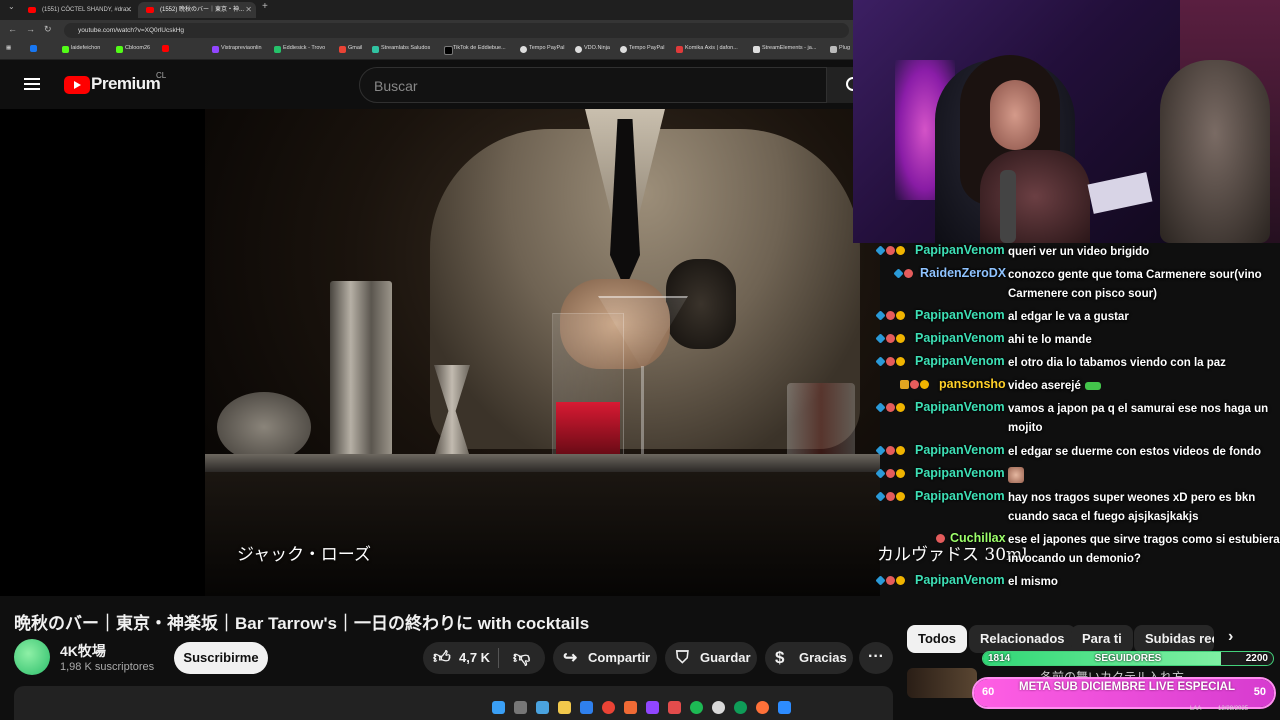  What do you see at coordinates (237, 49) in the screenshot?
I see `bookmark-item: Vistrapreviaonlin` at bounding box center [237, 49].